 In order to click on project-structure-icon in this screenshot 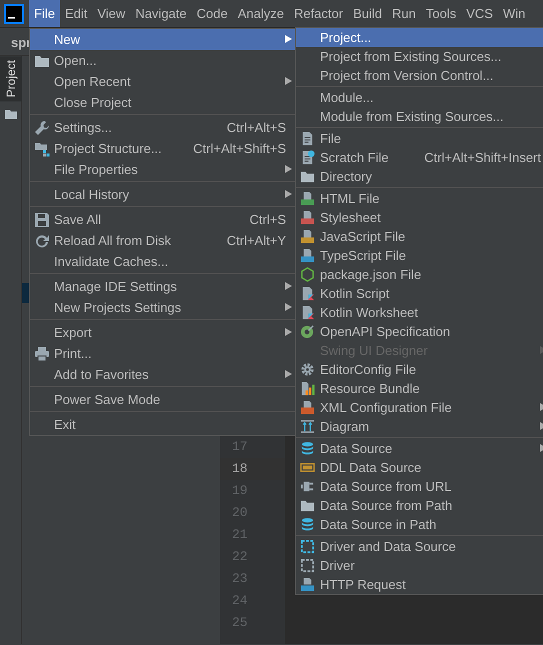, I will do `click(42, 149)`.